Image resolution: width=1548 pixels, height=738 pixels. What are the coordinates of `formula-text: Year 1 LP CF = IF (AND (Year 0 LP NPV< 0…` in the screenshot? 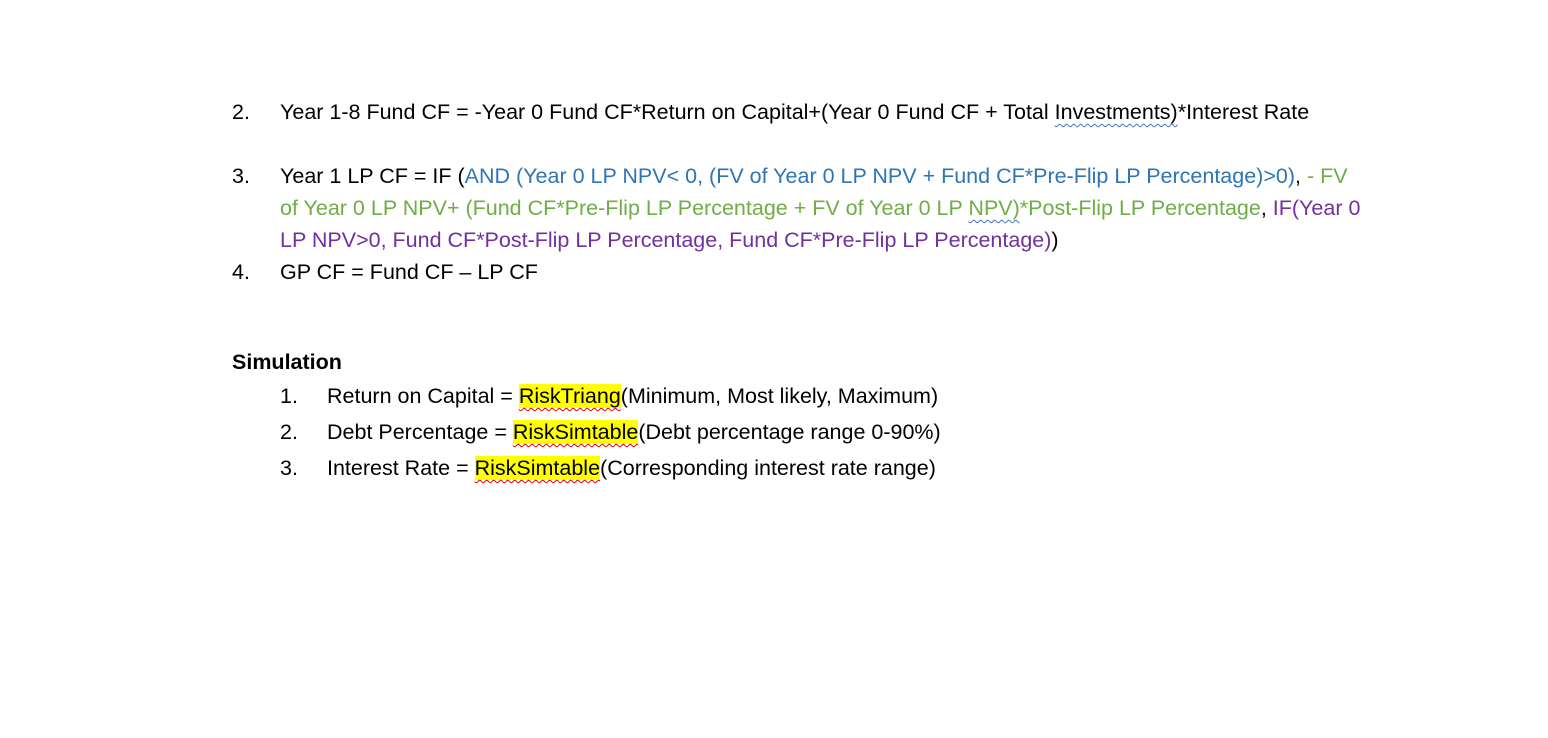 It's located at (825, 208).